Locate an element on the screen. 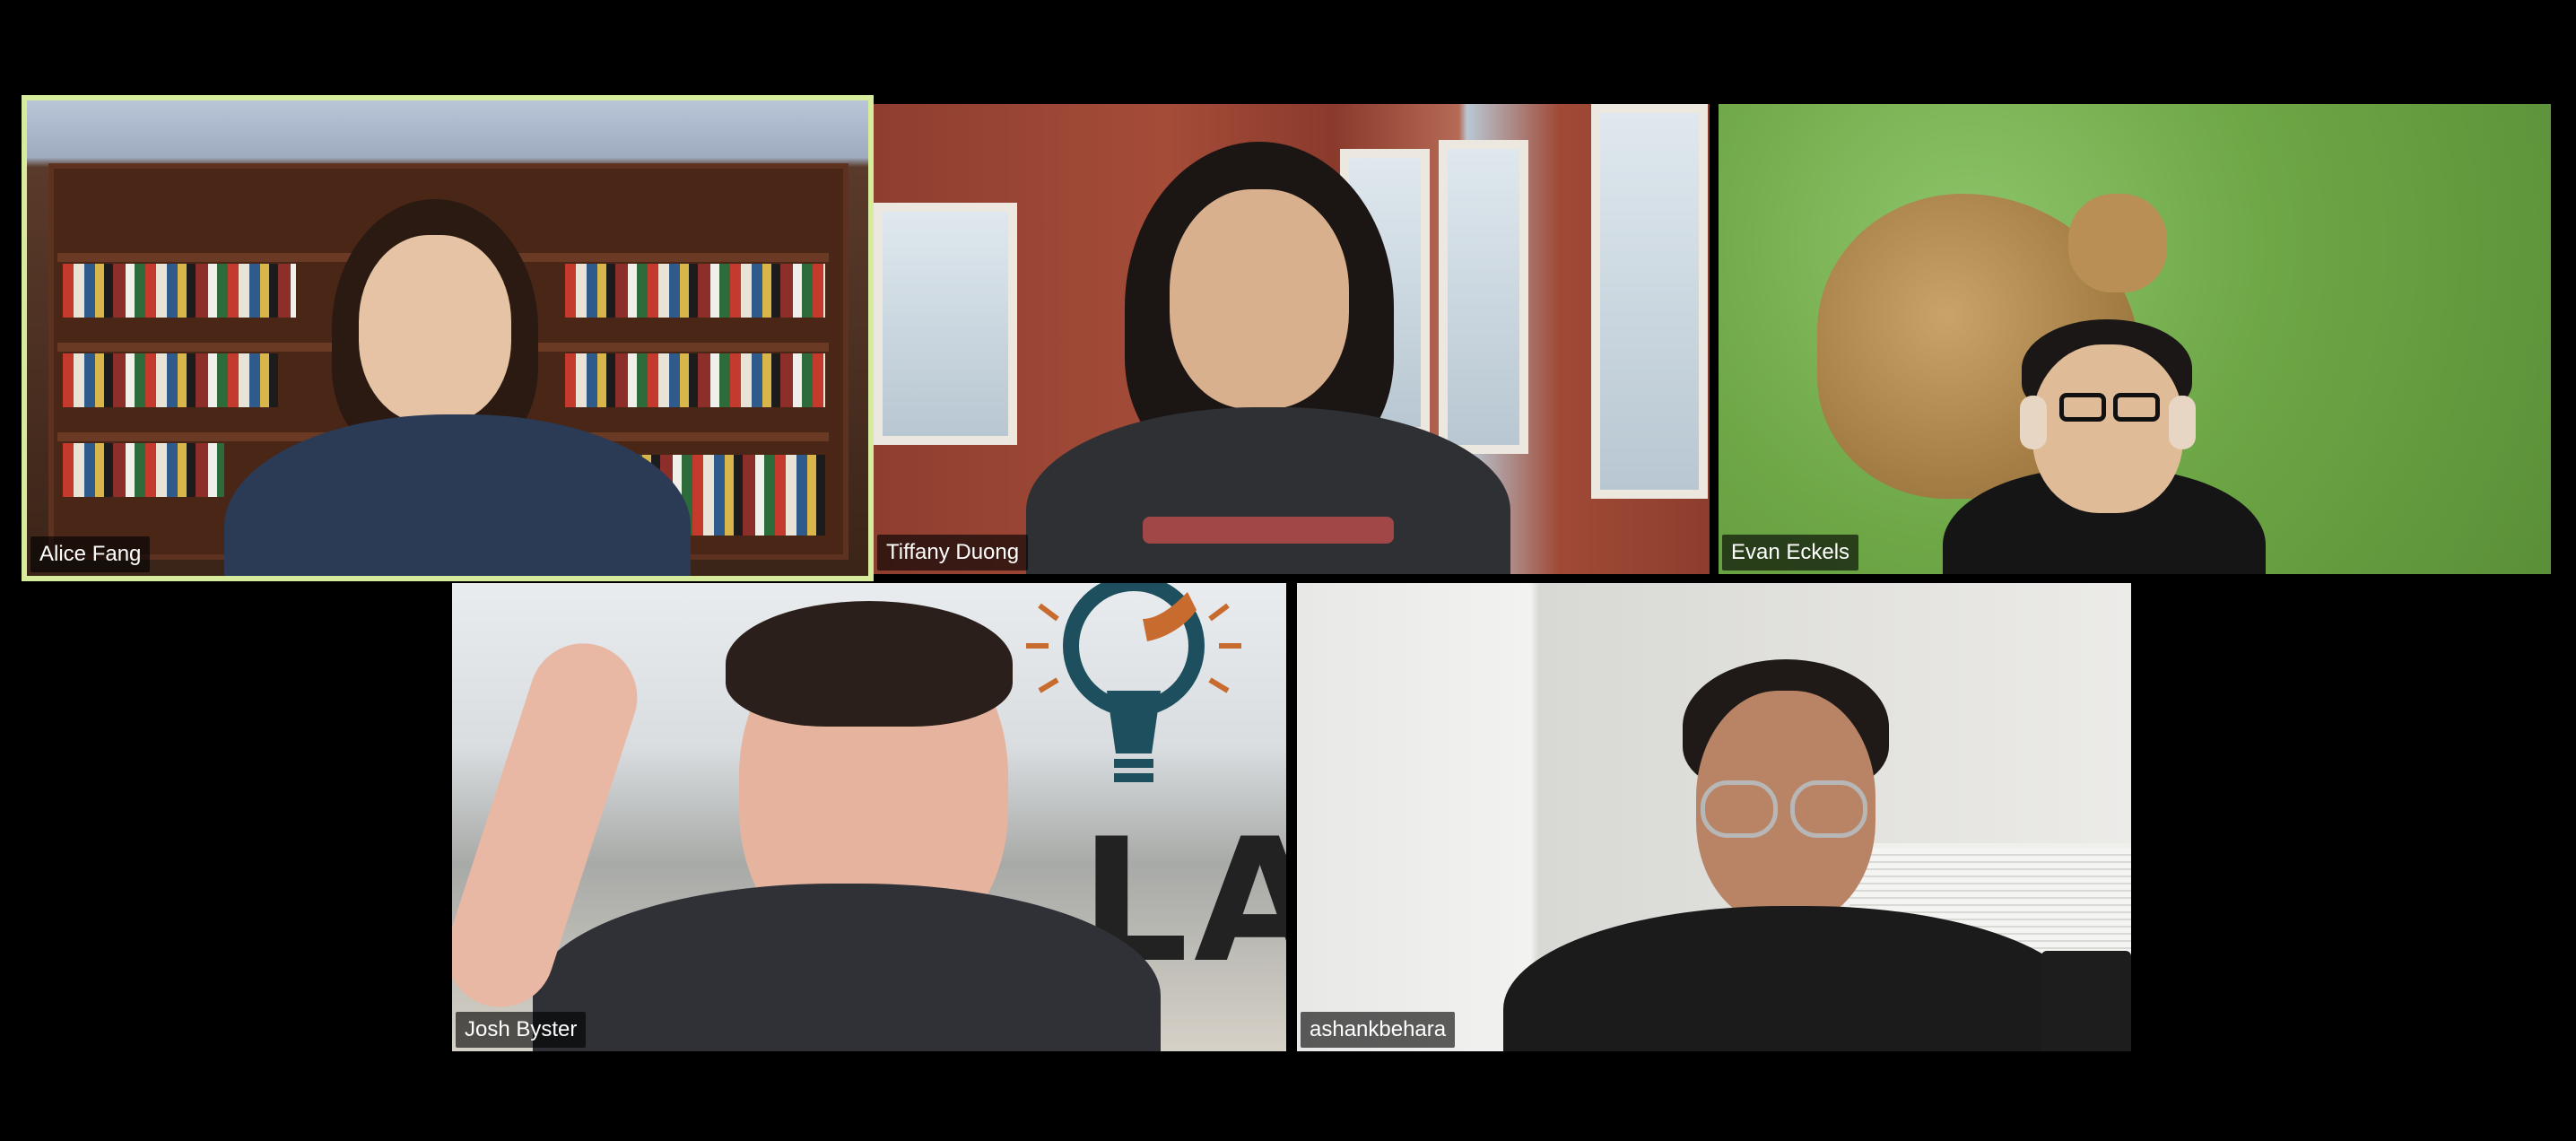 The image size is (2576, 1141). participant-tile-evan: Evan Eckels is located at coordinates (2135, 339).